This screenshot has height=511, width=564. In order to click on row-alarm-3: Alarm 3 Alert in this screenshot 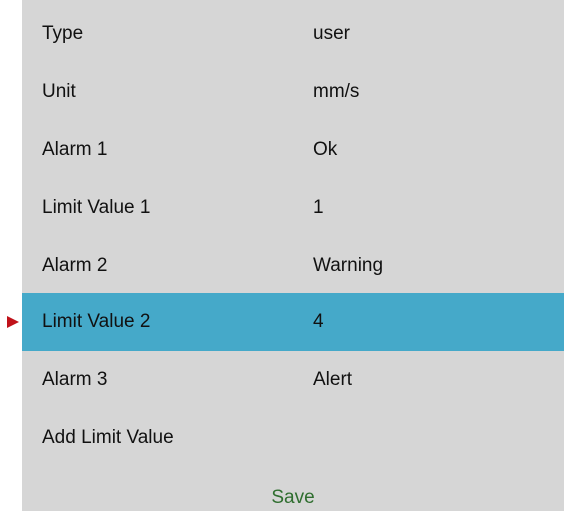, I will do `click(293, 380)`.